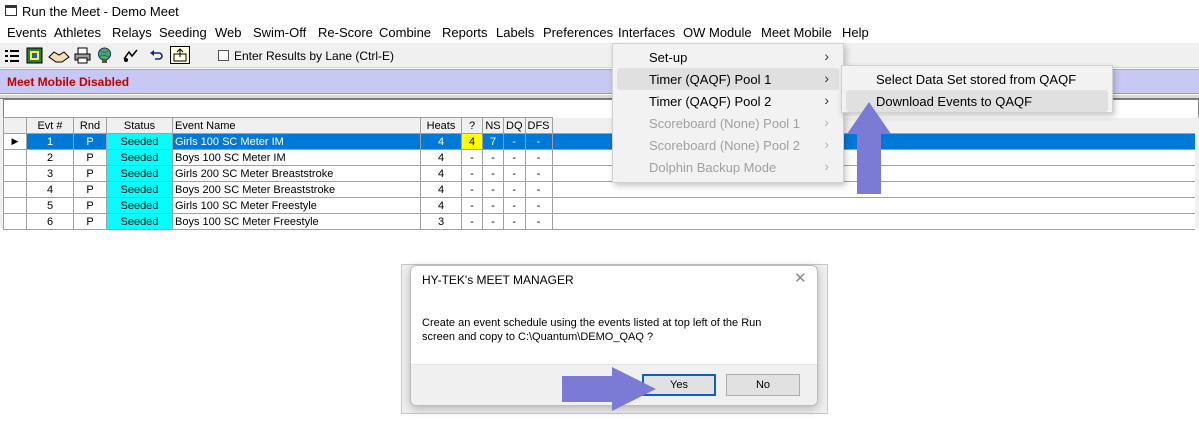 The image size is (1199, 428). I want to click on cell-evt-num: 5, so click(50, 205).